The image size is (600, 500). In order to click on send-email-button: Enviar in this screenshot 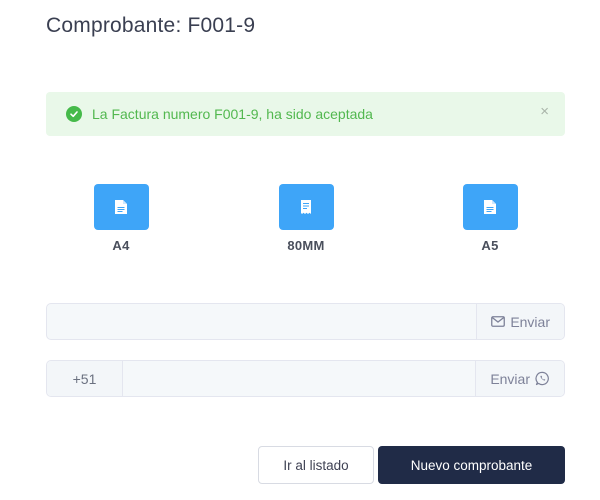, I will do `click(520, 321)`.